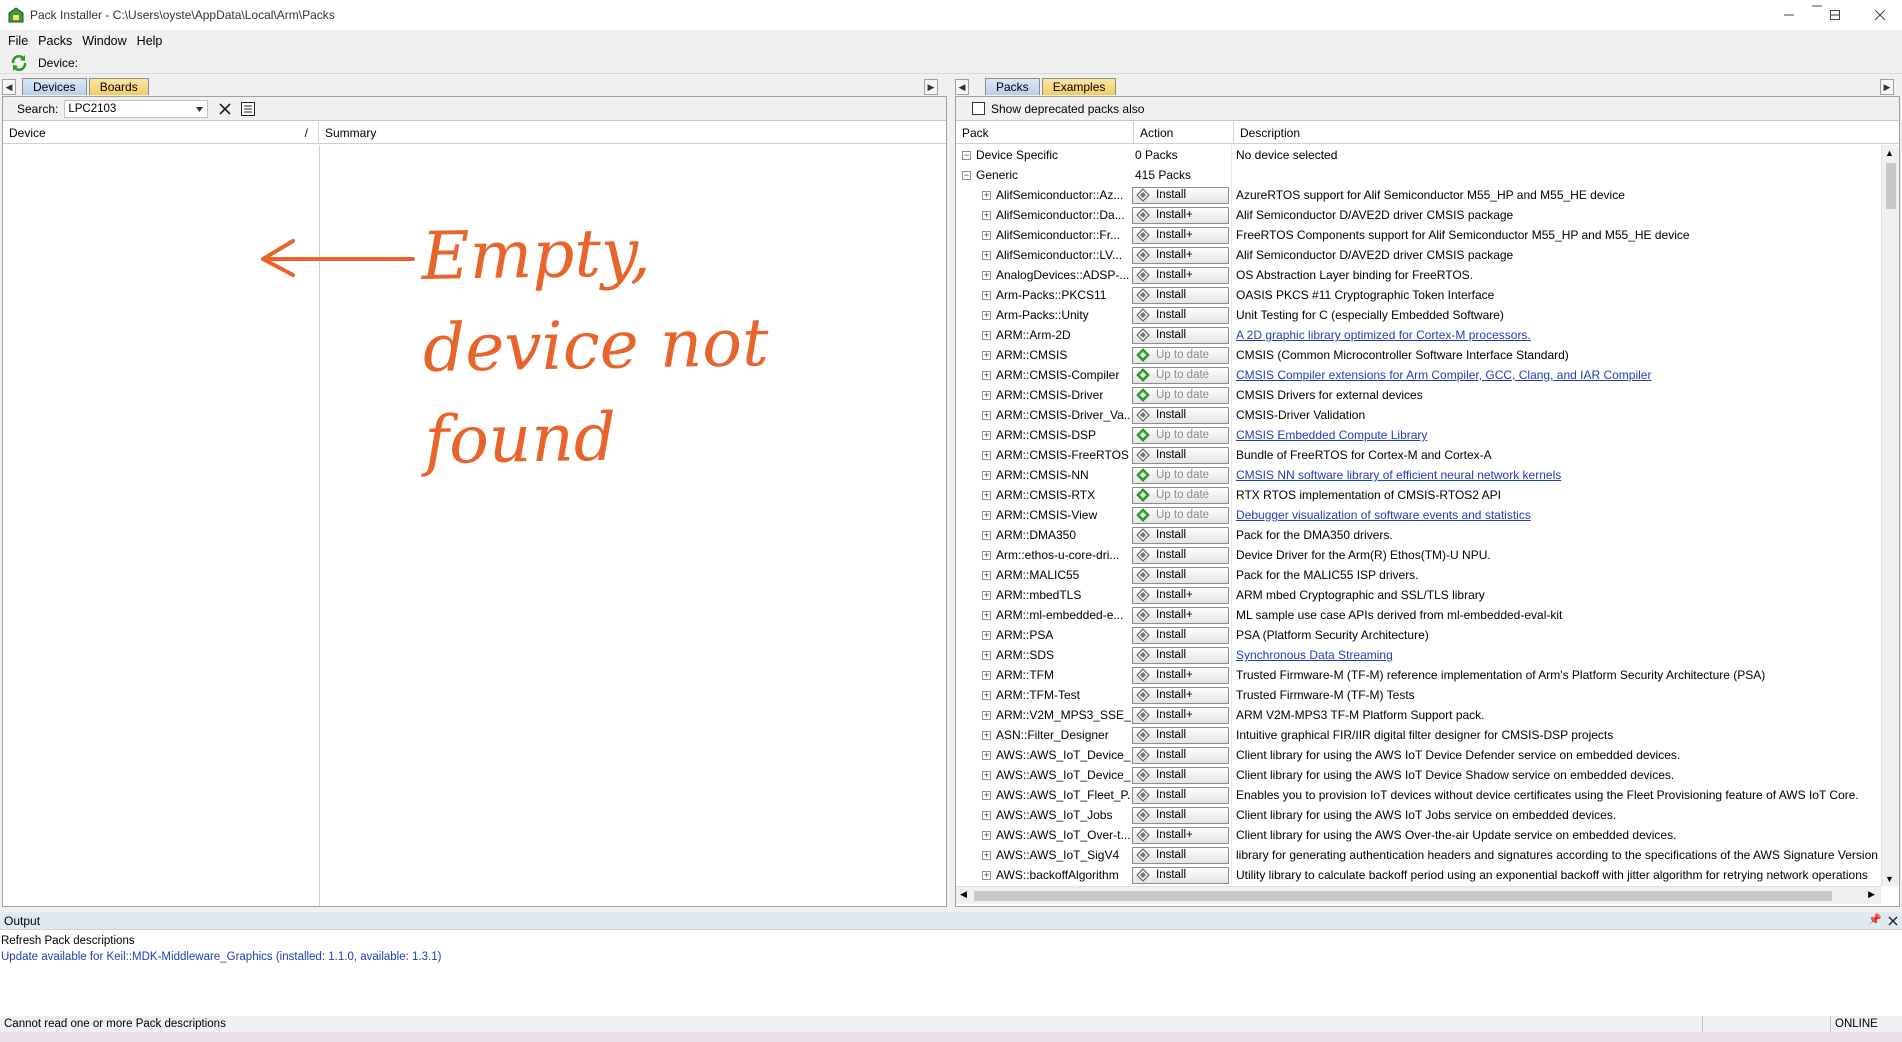 This screenshot has height=1042, width=1902. What do you see at coordinates (1887, 87) in the screenshot?
I see `right-tab-scroll-right: ▶` at bounding box center [1887, 87].